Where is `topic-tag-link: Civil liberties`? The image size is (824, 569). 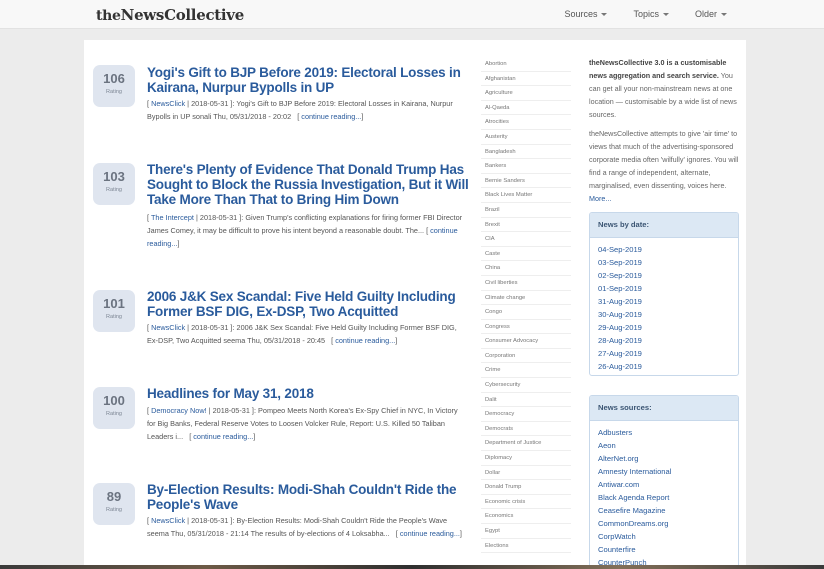 topic-tag-link: Civil liberties is located at coordinates (526, 283).